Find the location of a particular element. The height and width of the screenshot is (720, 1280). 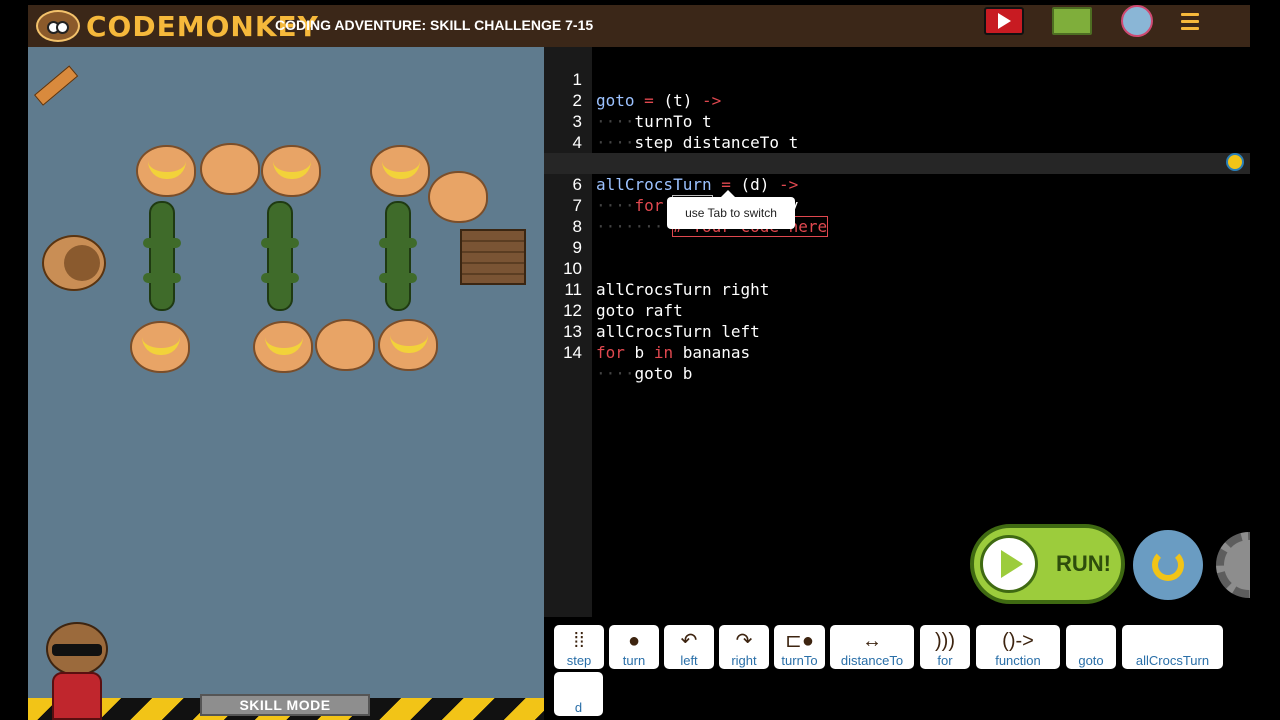

play-icon is located at coordinates (1009, 564).